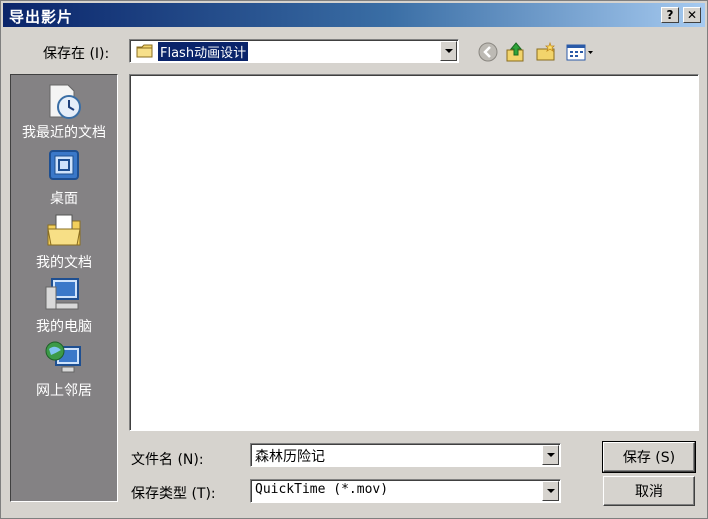 This screenshot has width=708, height=519. What do you see at coordinates (203, 51) in the screenshot?
I see `save-in-value: Flash动画设计` at bounding box center [203, 51].